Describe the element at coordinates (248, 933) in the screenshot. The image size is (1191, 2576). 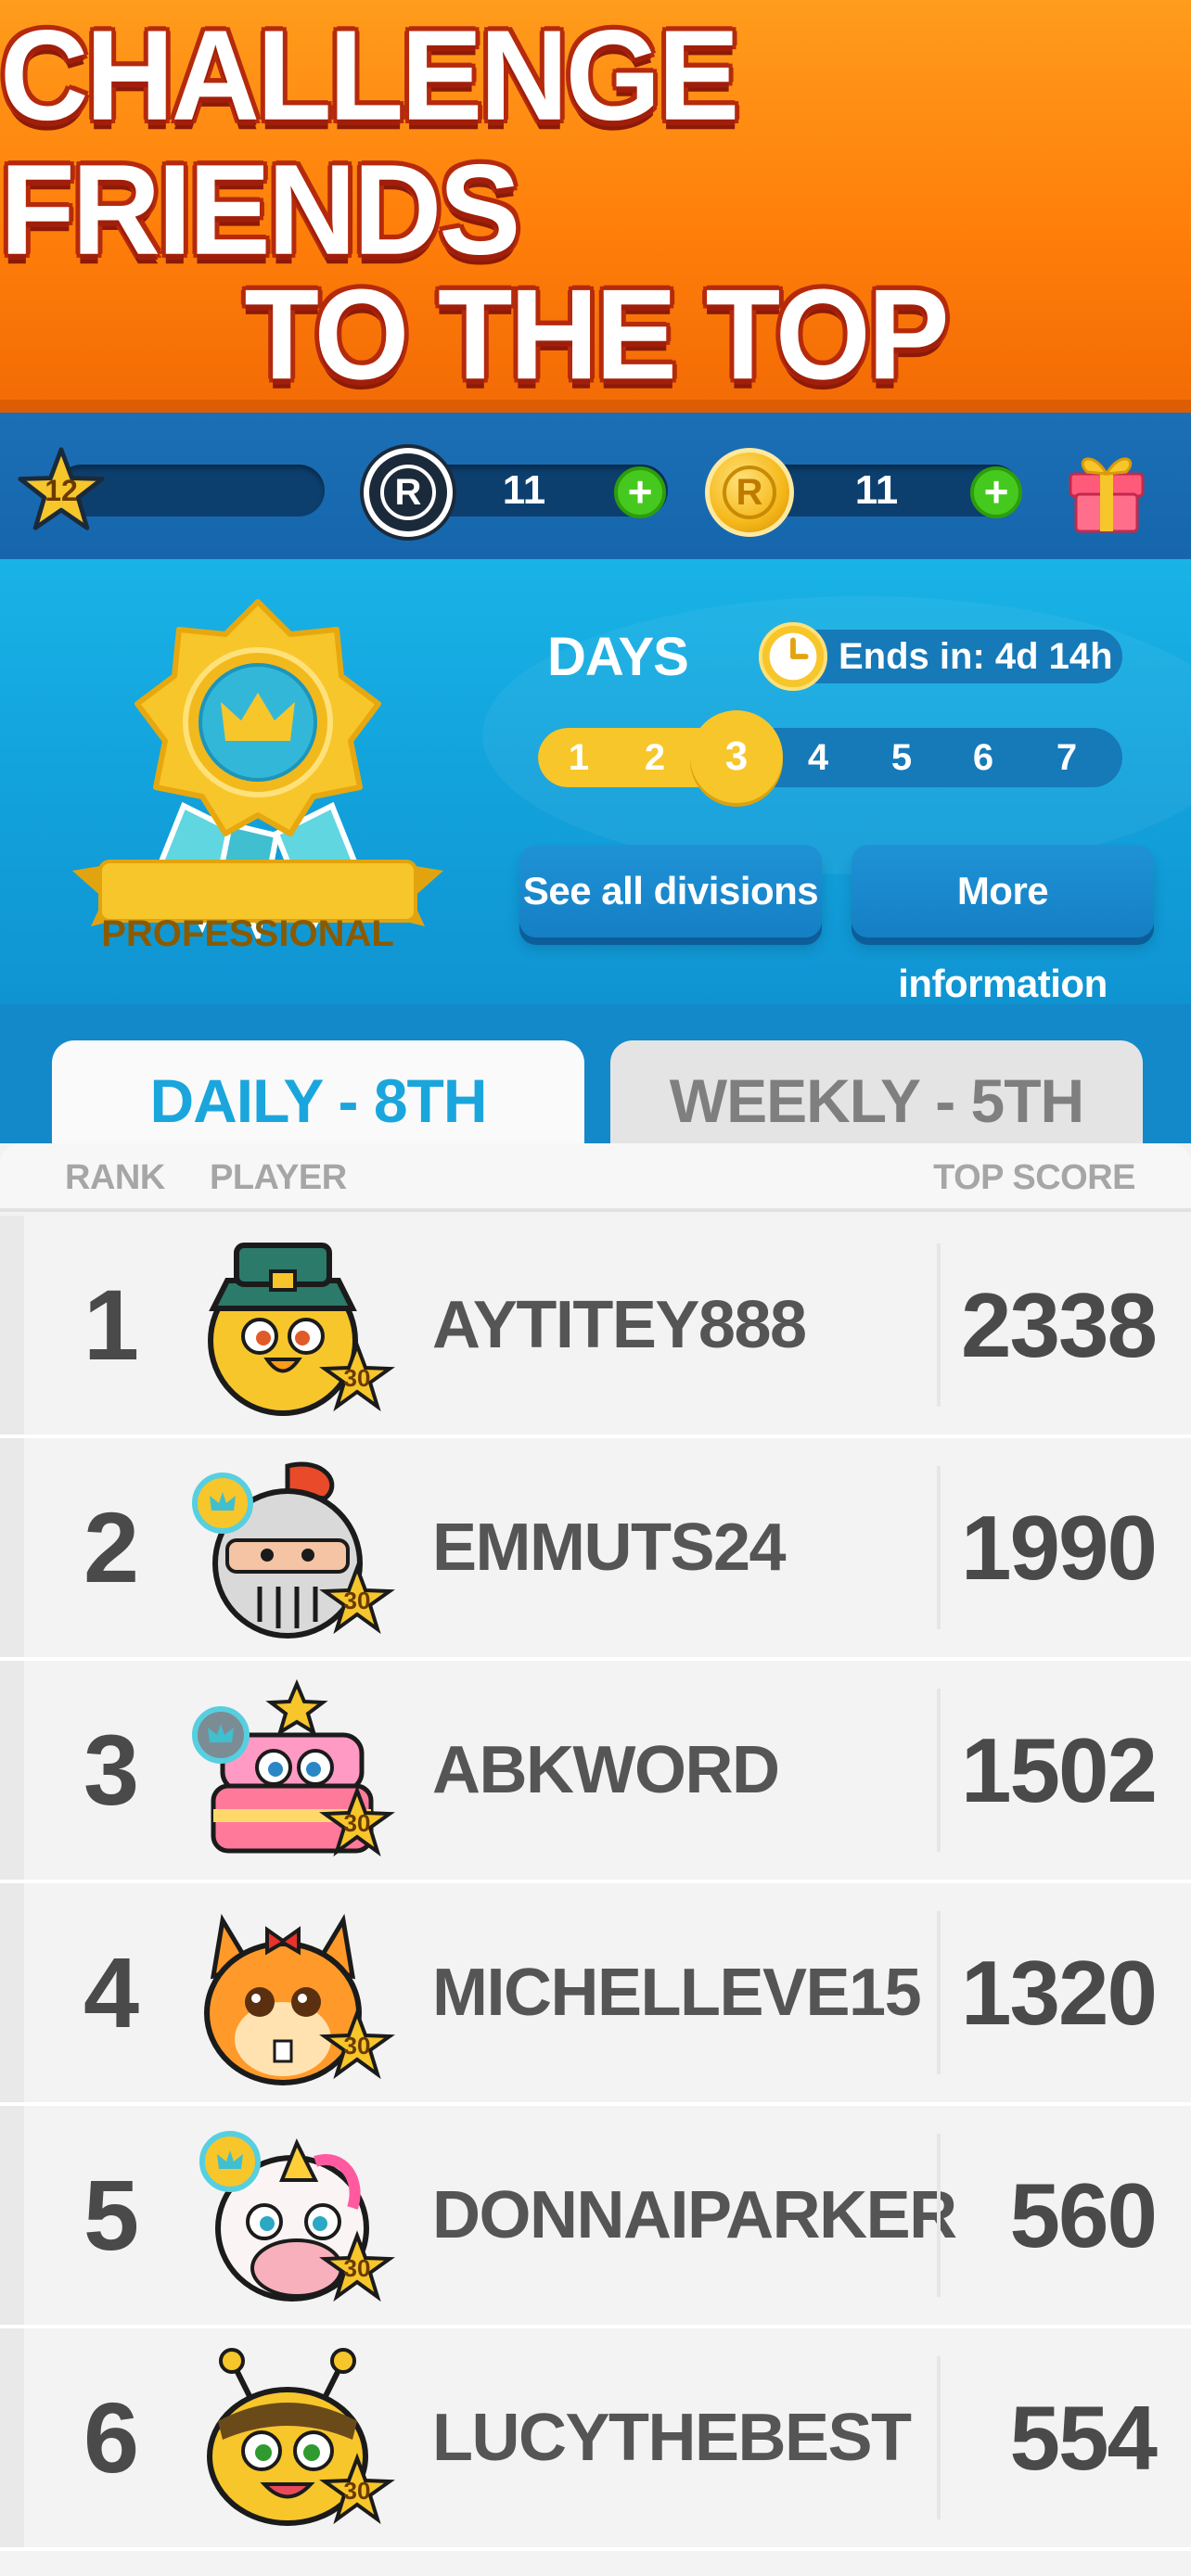
I see `division-name: PROFESSIONAL` at that location.